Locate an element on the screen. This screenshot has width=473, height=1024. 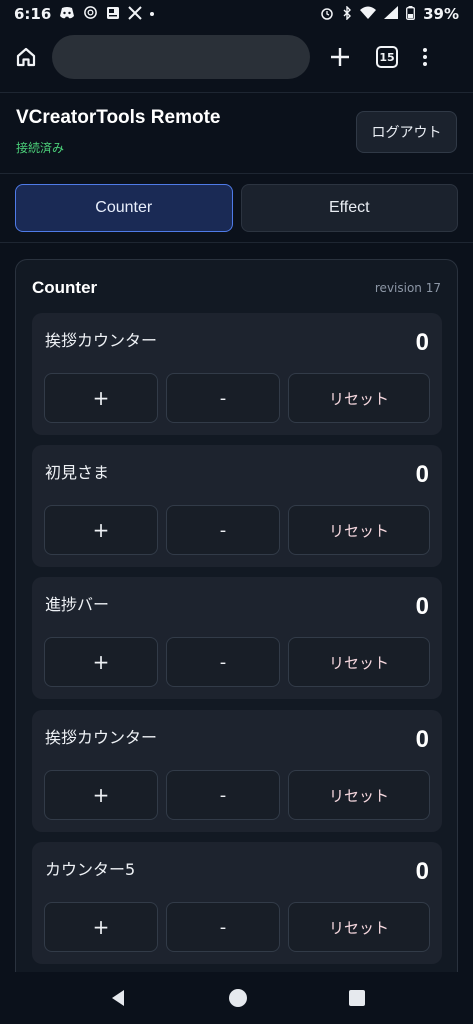
signal-icon is located at coordinates (391, 14).